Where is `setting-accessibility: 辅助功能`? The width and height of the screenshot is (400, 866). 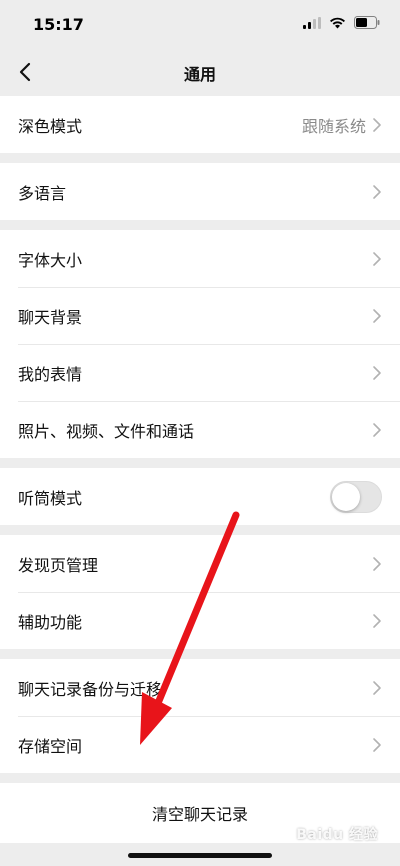 setting-accessibility: 辅助功能 is located at coordinates (200, 620).